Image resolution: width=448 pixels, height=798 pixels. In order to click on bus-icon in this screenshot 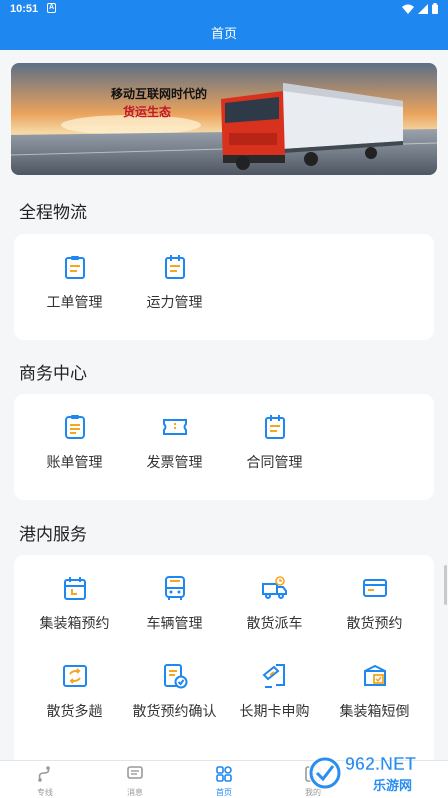, I will do `click(175, 588)`.